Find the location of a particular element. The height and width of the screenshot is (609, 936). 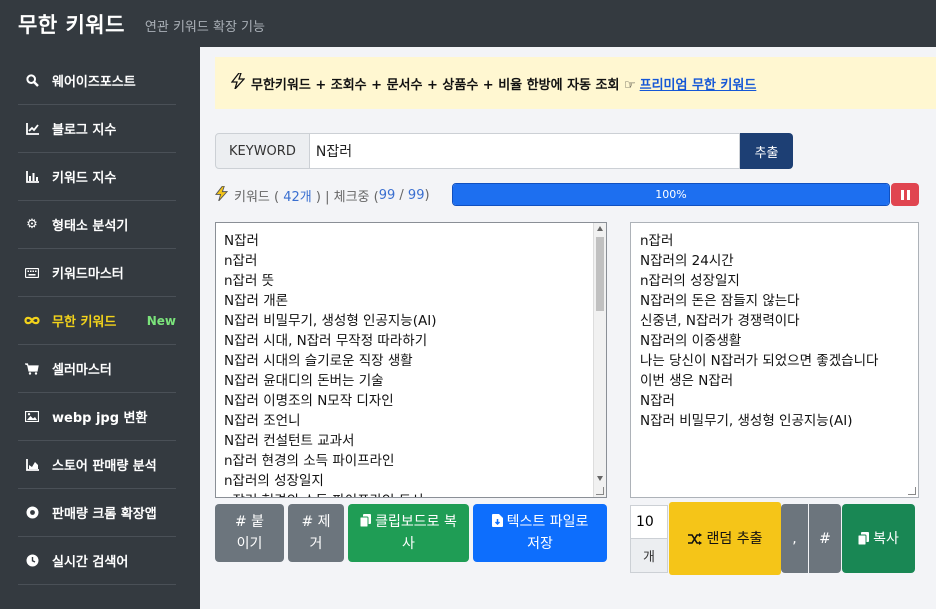

list-item: N잡러 컨설턴트 교과서 is located at coordinates (289, 441).